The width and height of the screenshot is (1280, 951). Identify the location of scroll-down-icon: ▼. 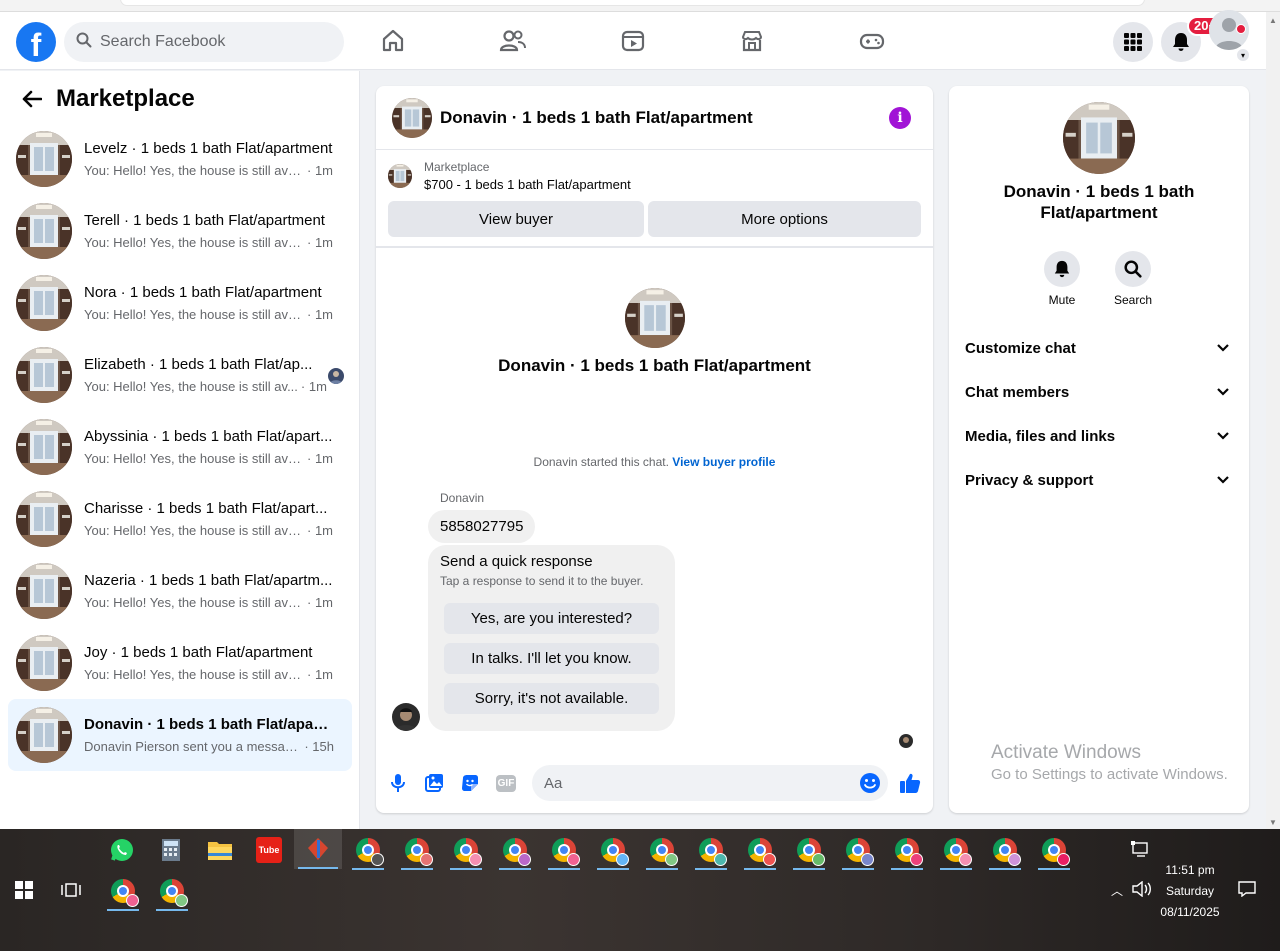
(1273, 822).